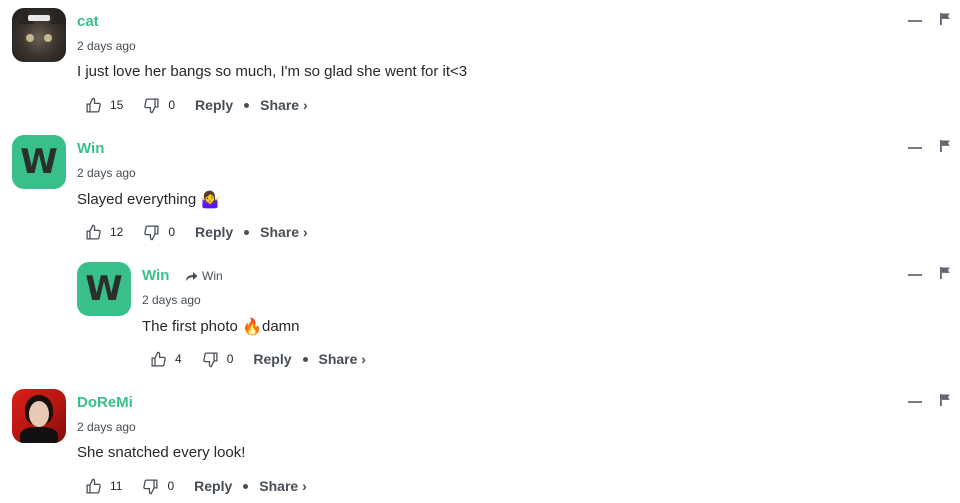 Image resolution: width=960 pixels, height=503 pixels. What do you see at coordinates (192, 326) in the screenshot?
I see `comment-text: The first photo` at bounding box center [192, 326].